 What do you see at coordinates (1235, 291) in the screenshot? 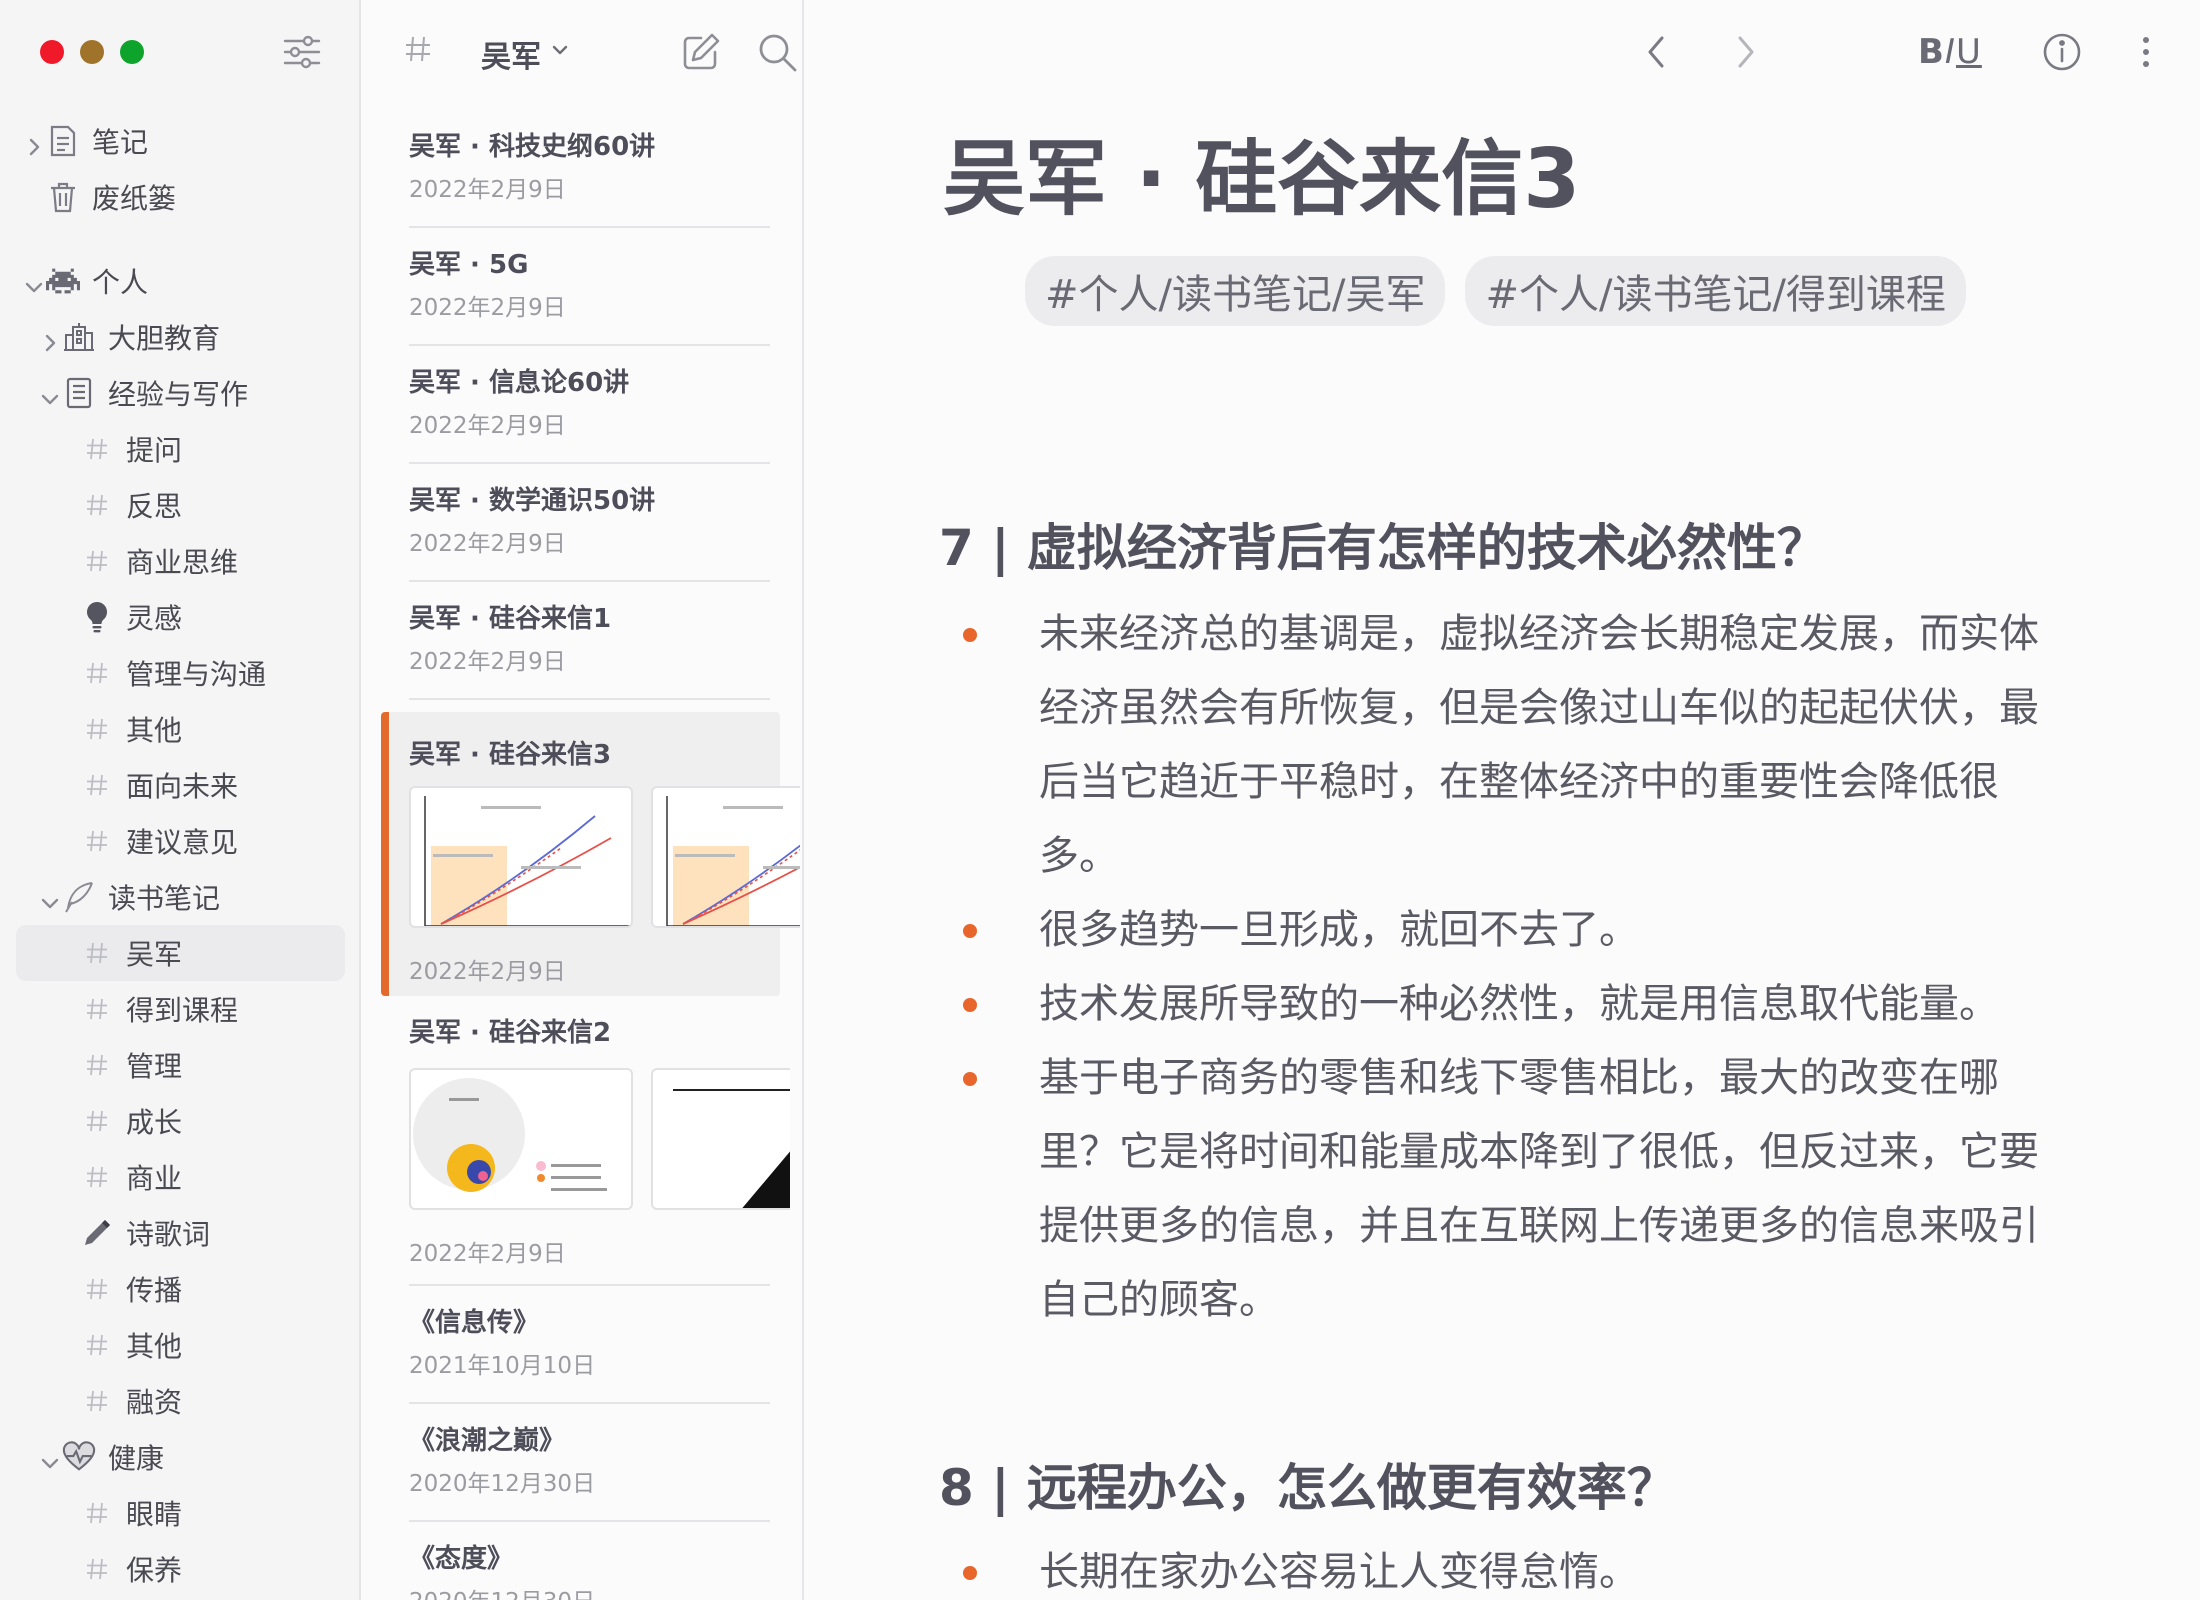
I see `note-tag: #个人/读书笔记/吴军` at bounding box center [1235, 291].